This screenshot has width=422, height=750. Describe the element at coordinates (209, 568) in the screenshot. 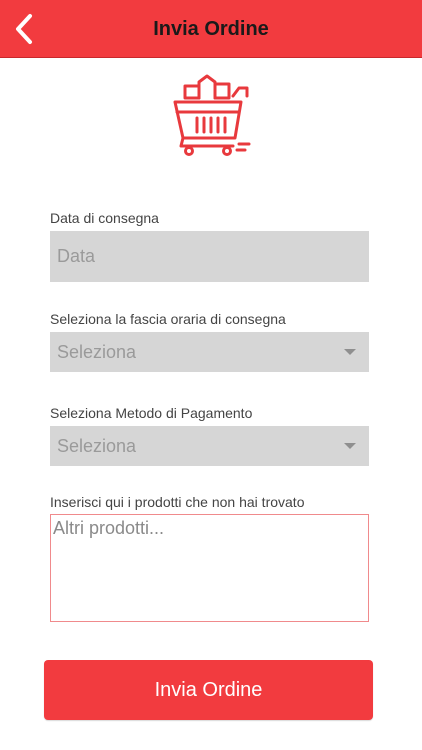

I see `extra-products-textarea` at that location.